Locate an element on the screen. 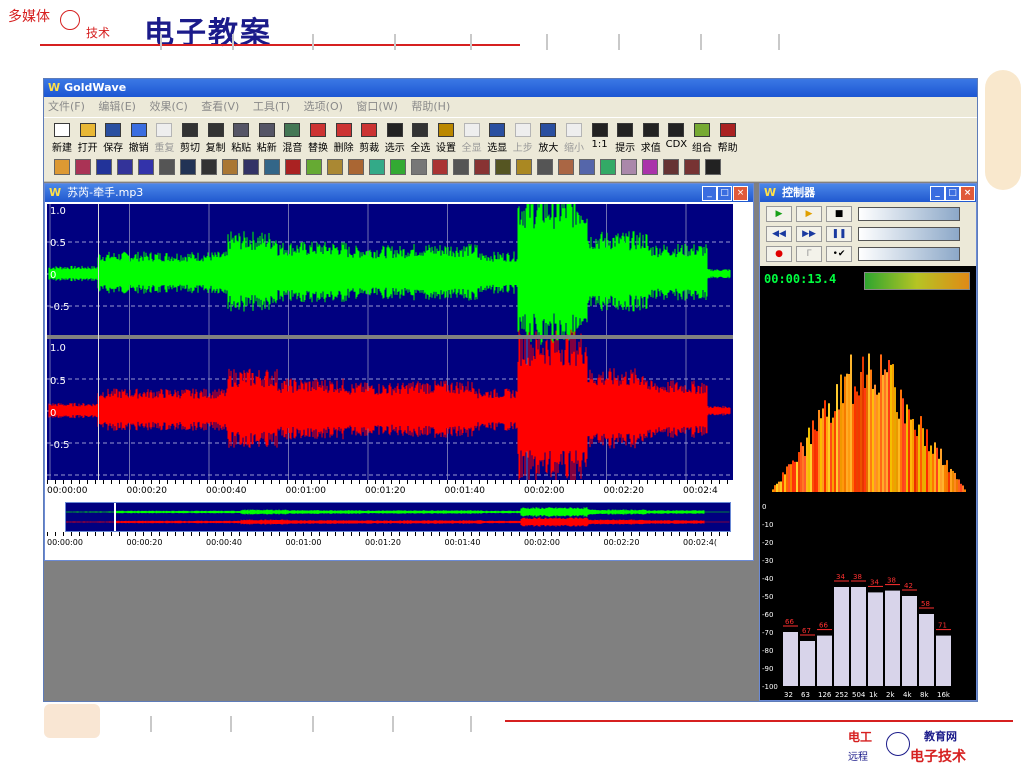  rewind-button: ◀◀ is located at coordinates (779, 234).